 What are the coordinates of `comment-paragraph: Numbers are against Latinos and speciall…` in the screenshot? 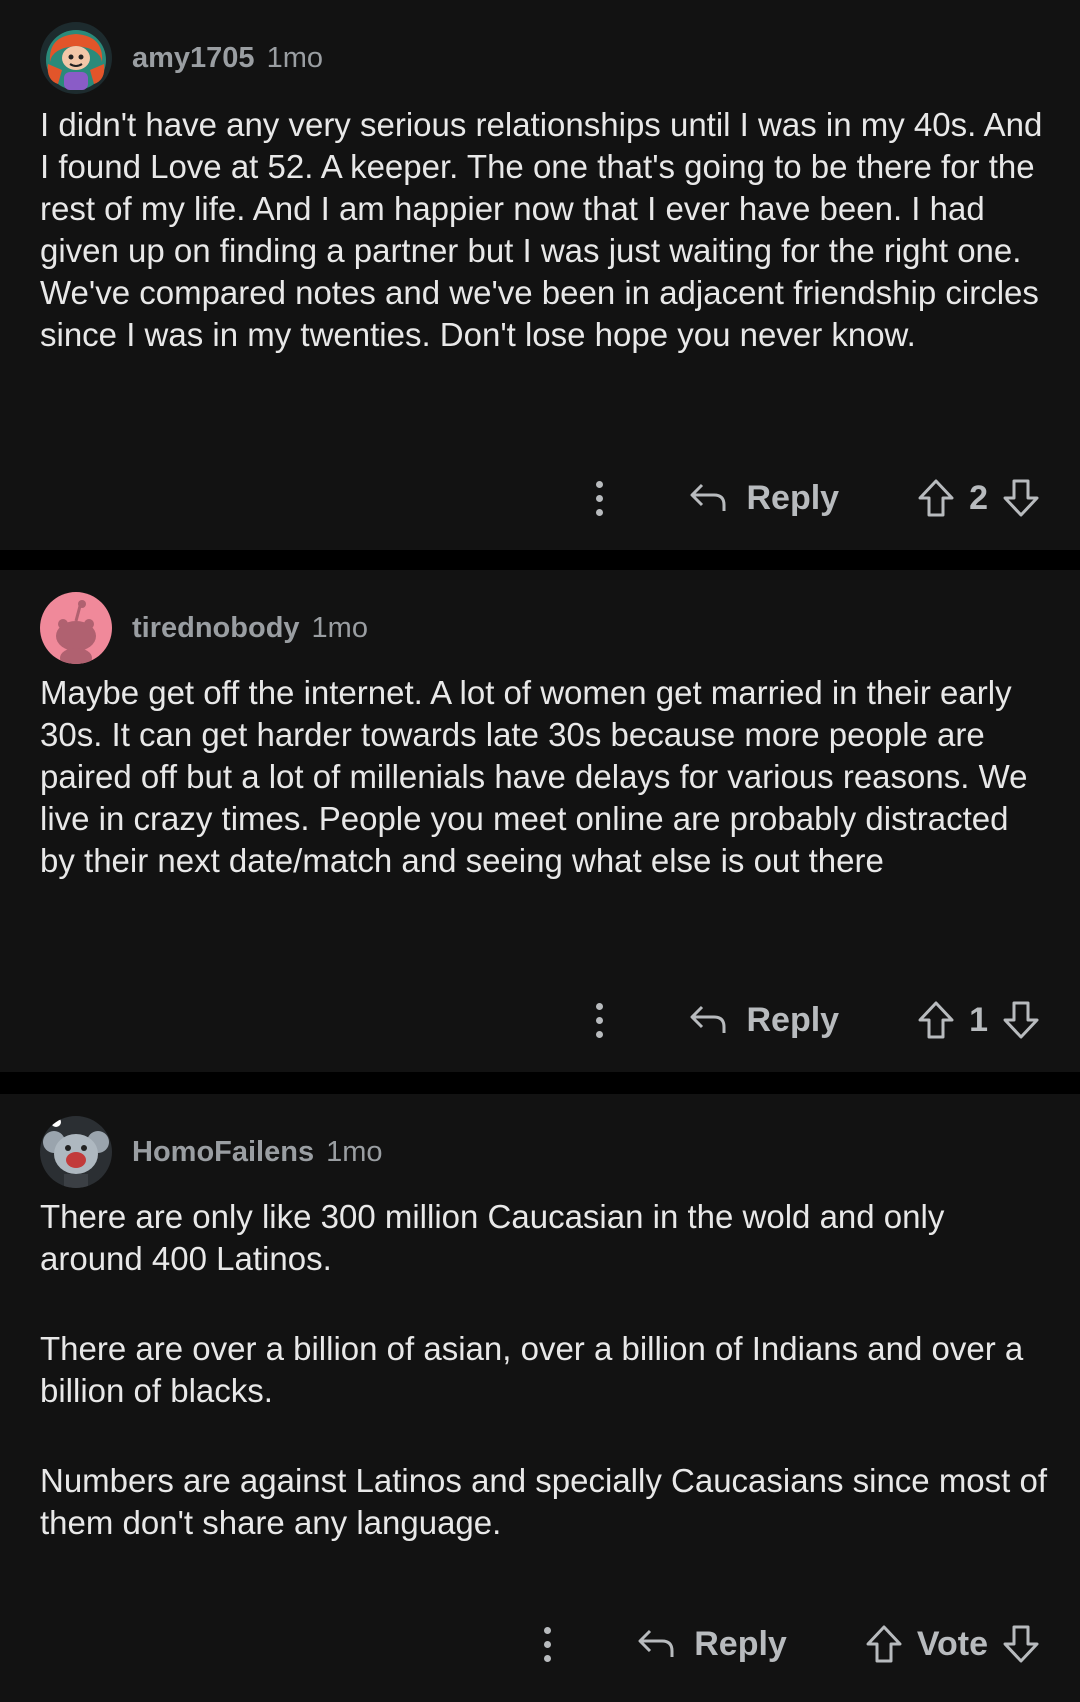 It's located at (544, 1501).